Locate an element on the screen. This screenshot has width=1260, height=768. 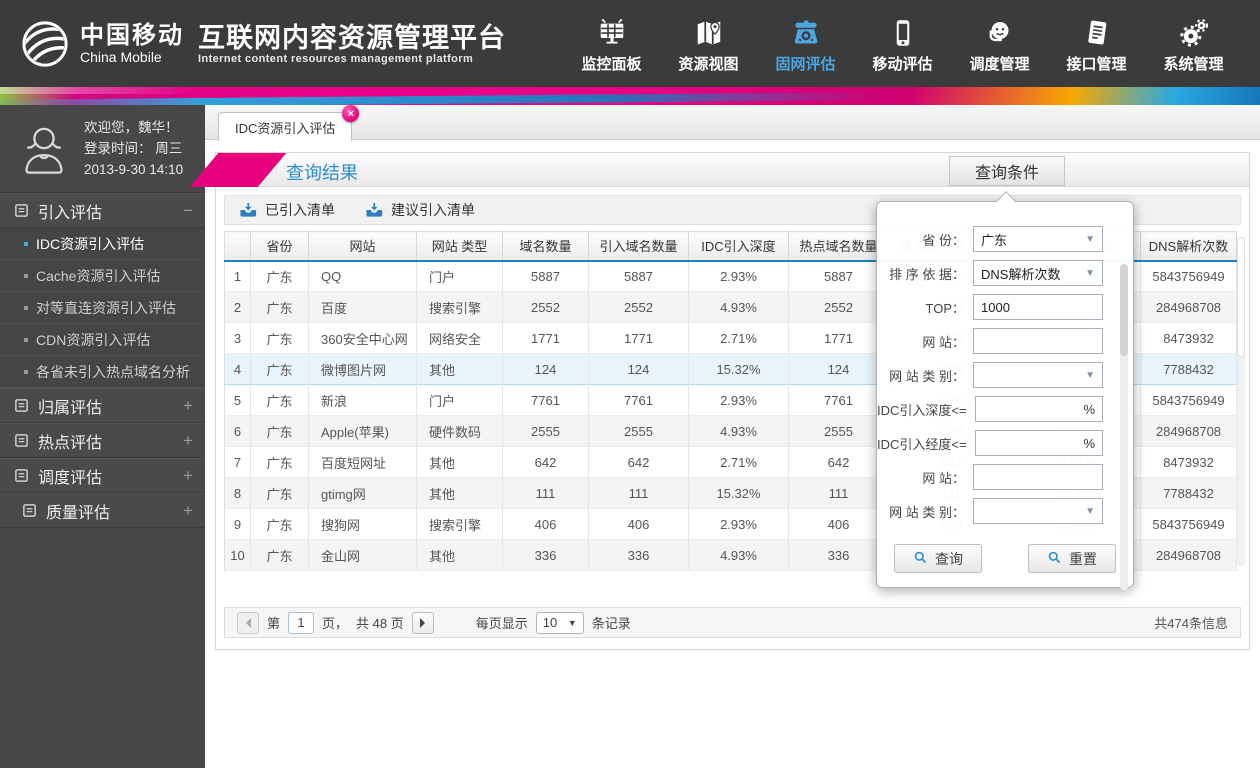
field-value: 广东 is located at coordinates (994, 240).